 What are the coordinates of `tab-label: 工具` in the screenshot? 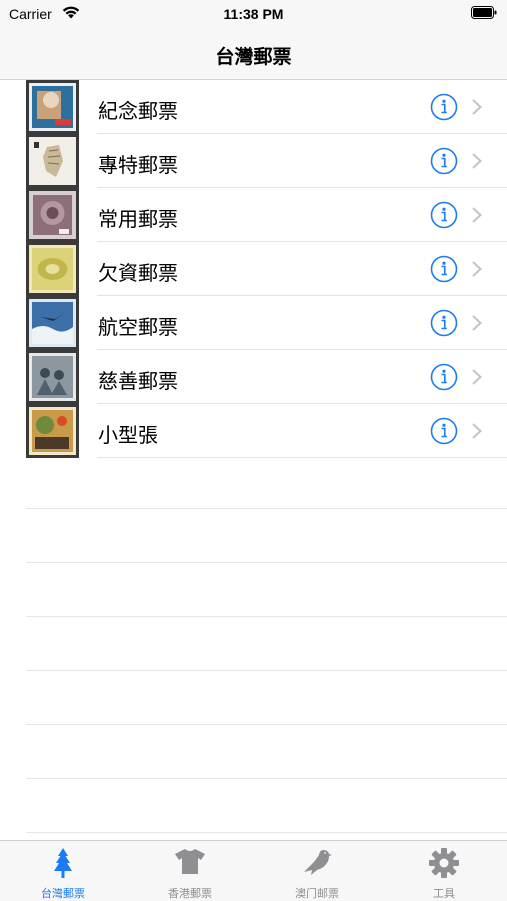 It's located at (444, 894).